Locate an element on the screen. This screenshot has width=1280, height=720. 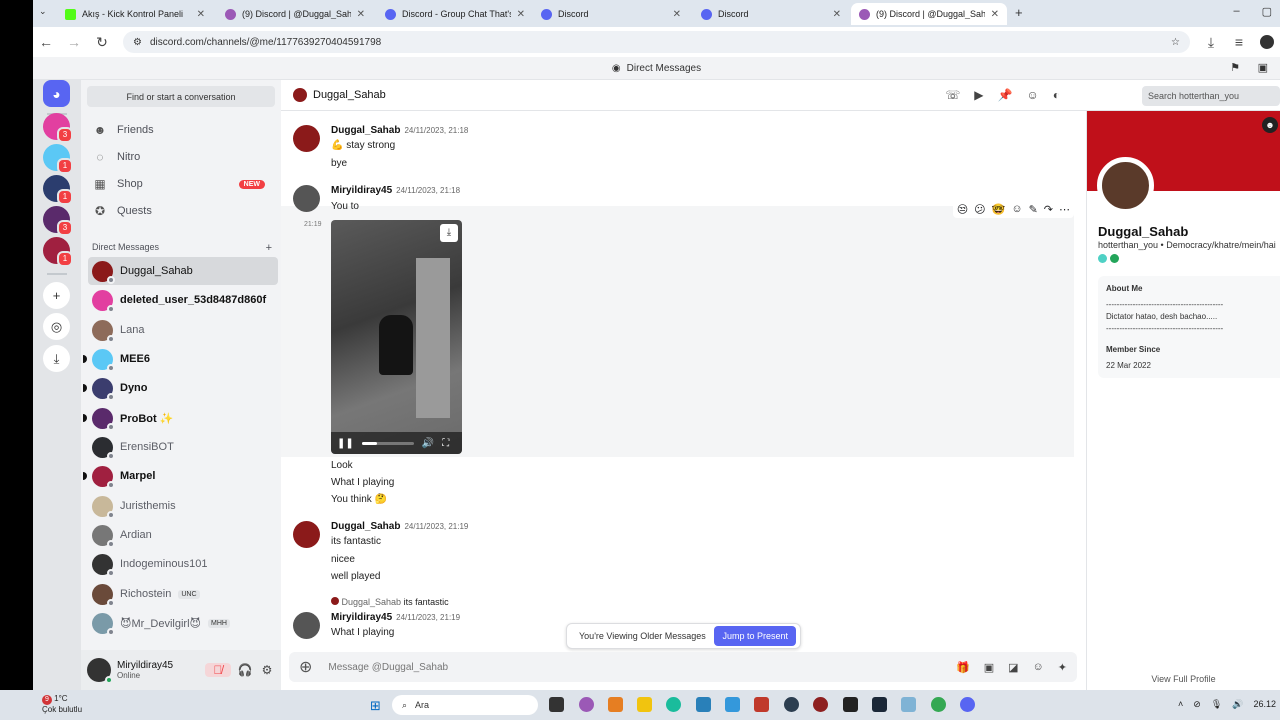
dm-item: MEE6 is located at coordinates (180, 359).